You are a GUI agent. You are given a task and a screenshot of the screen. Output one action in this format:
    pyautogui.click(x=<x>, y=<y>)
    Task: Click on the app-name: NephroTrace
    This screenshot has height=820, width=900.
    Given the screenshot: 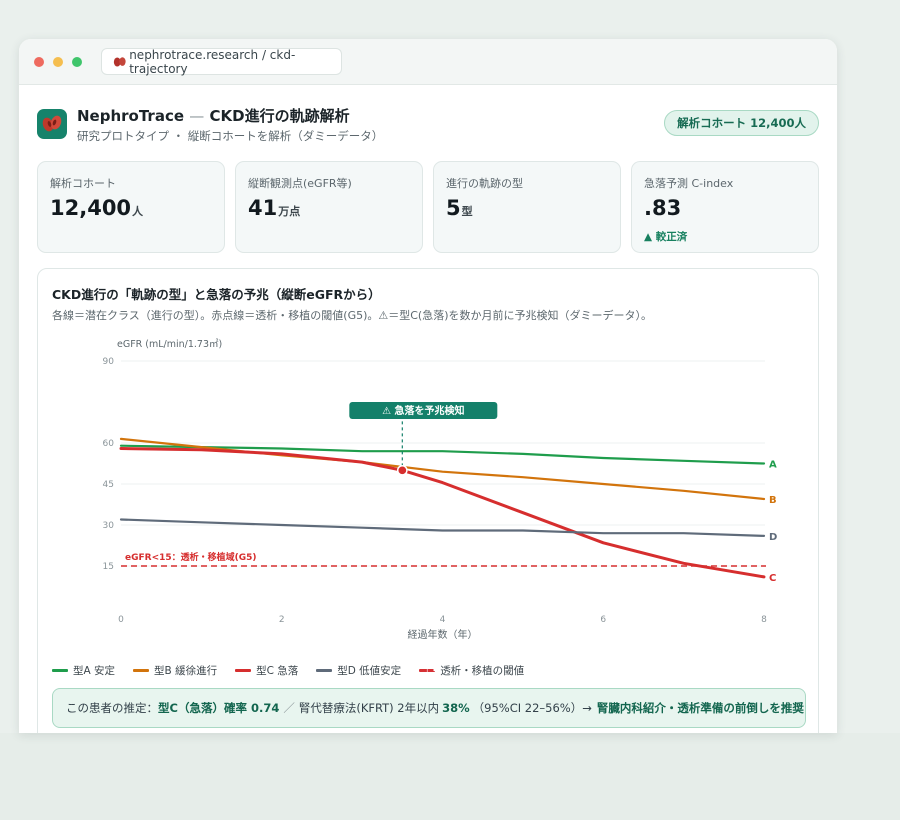 What is the action you would take?
    pyautogui.click(x=131, y=116)
    